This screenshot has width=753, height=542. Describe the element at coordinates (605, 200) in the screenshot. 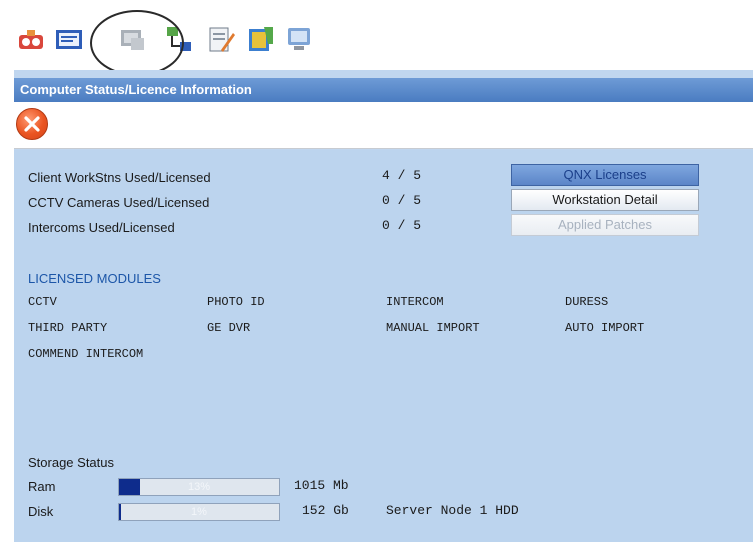

I see `workstation-detail-button: Workstation Detail` at that location.